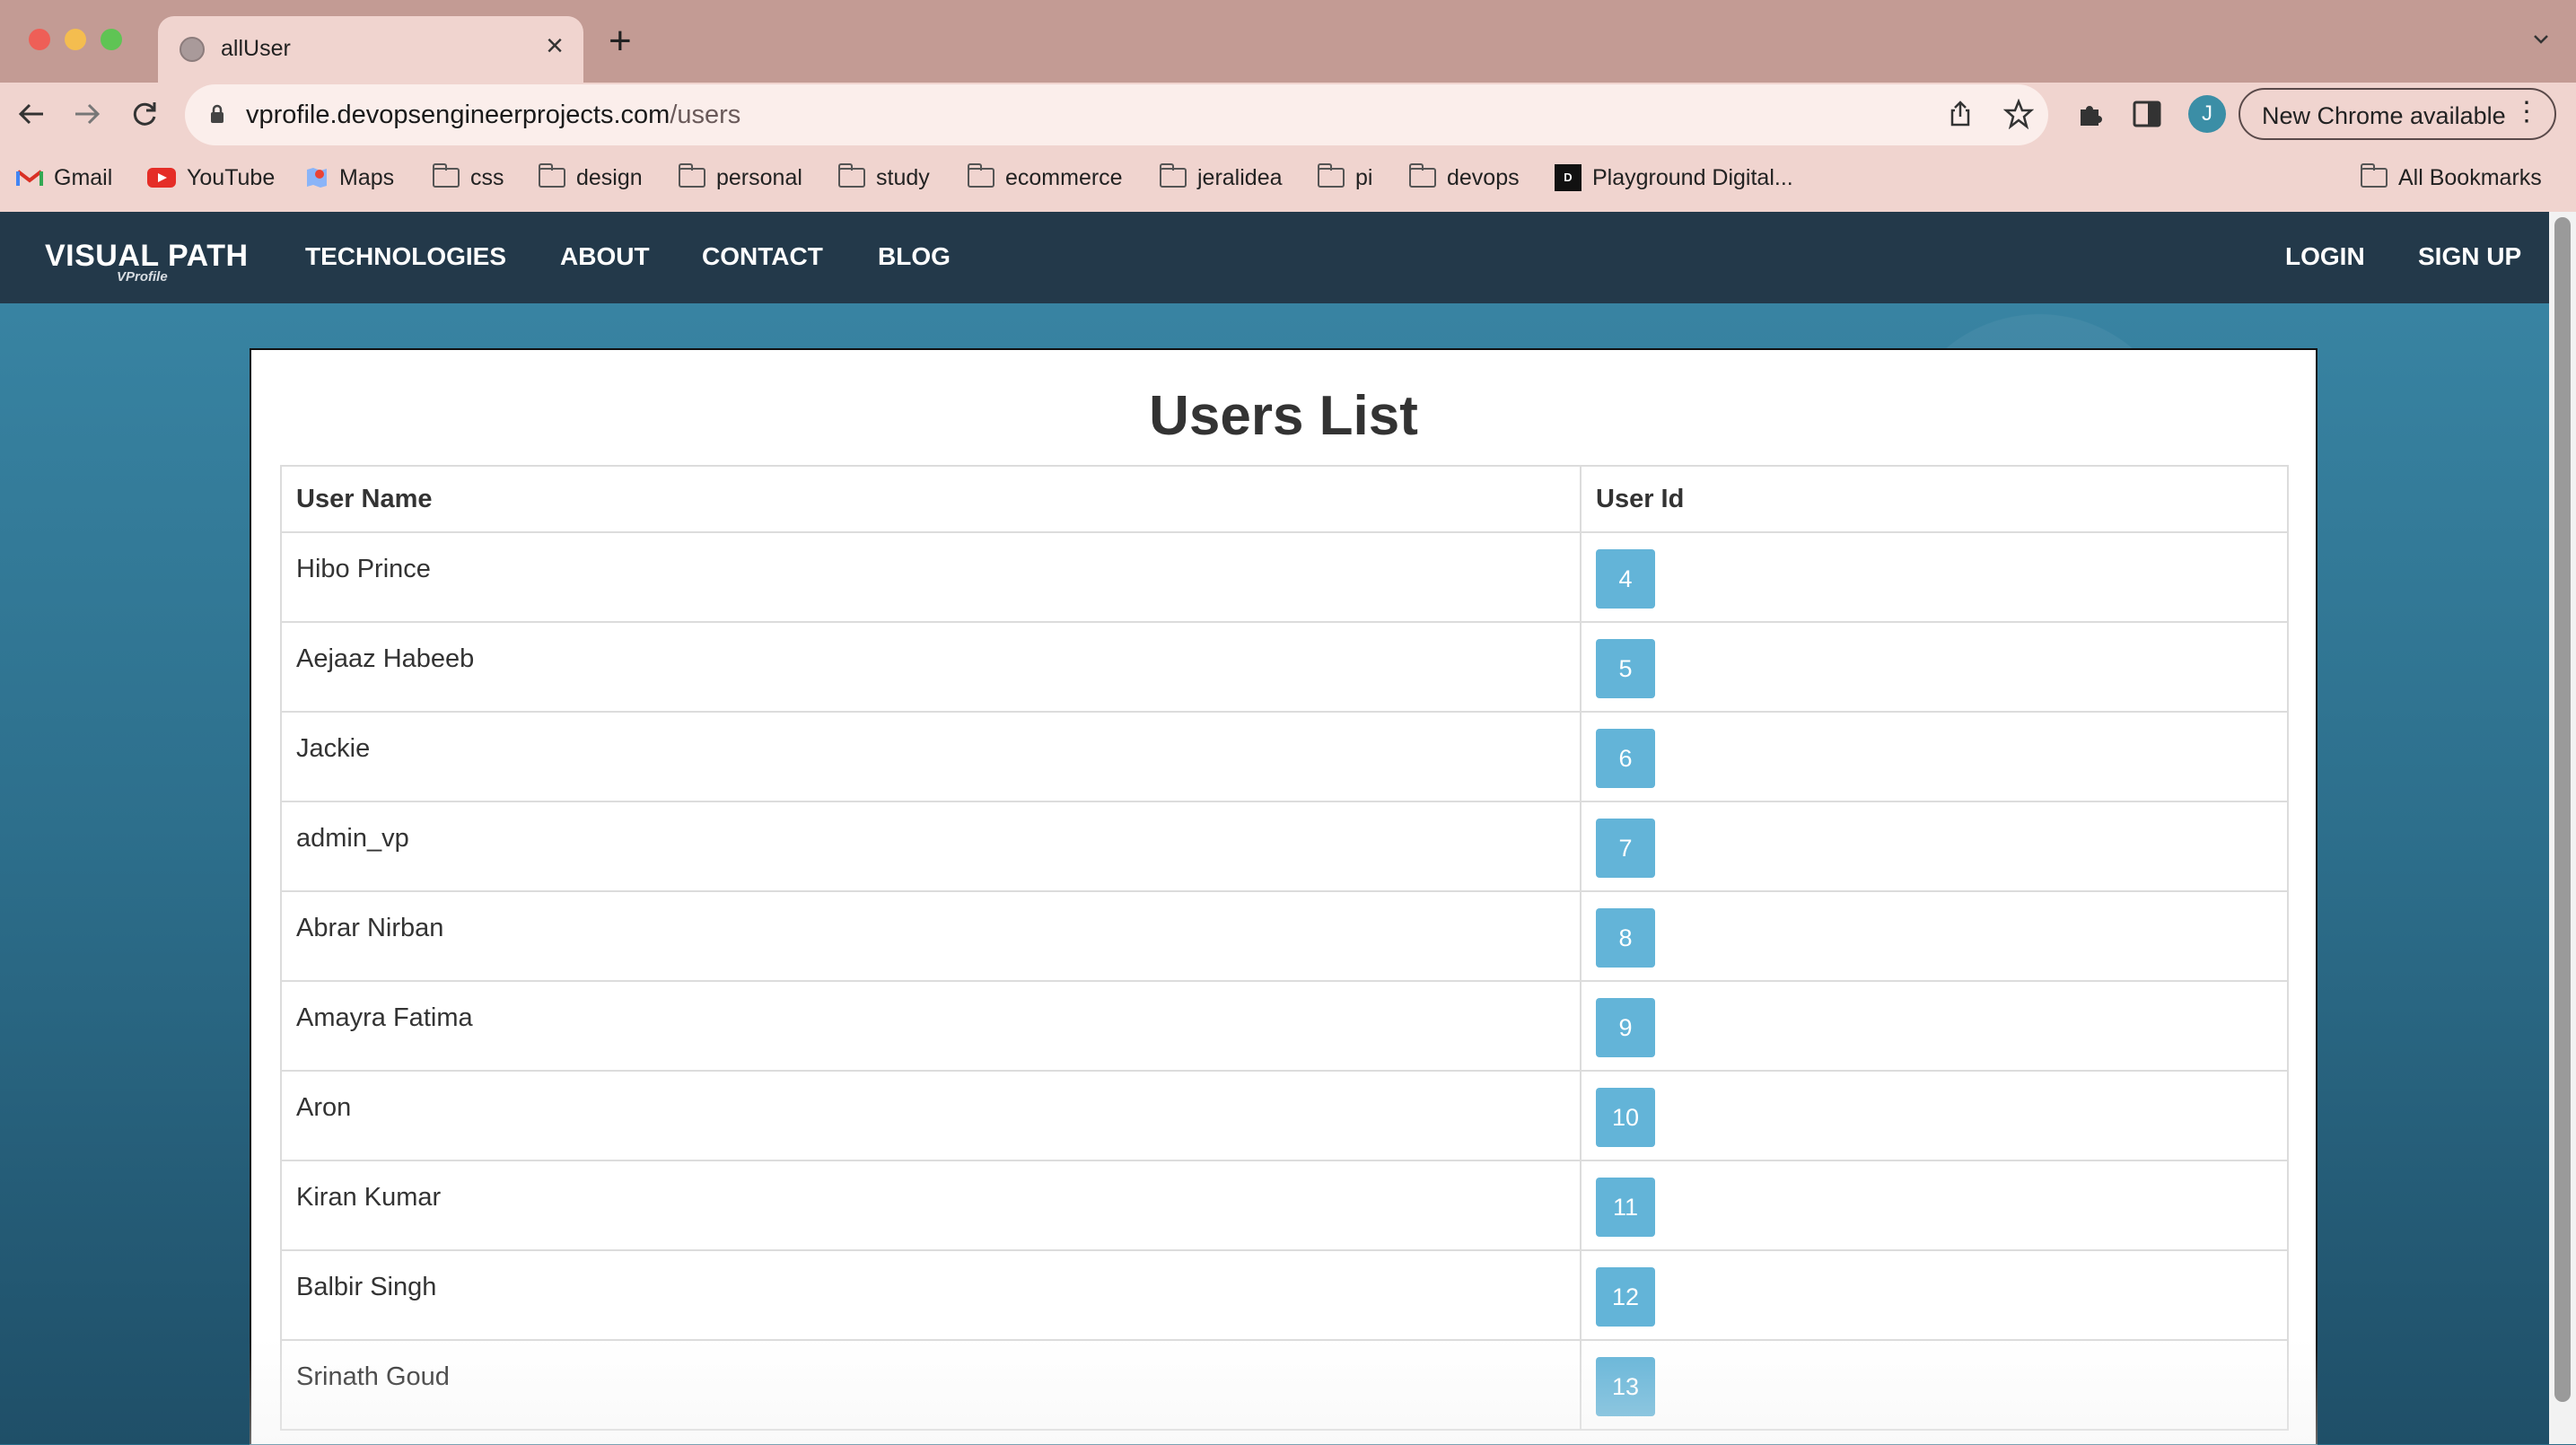  Describe the element at coordinates (1625, 848) in the screenshot. I see `user-id-badge: 7` at that location.